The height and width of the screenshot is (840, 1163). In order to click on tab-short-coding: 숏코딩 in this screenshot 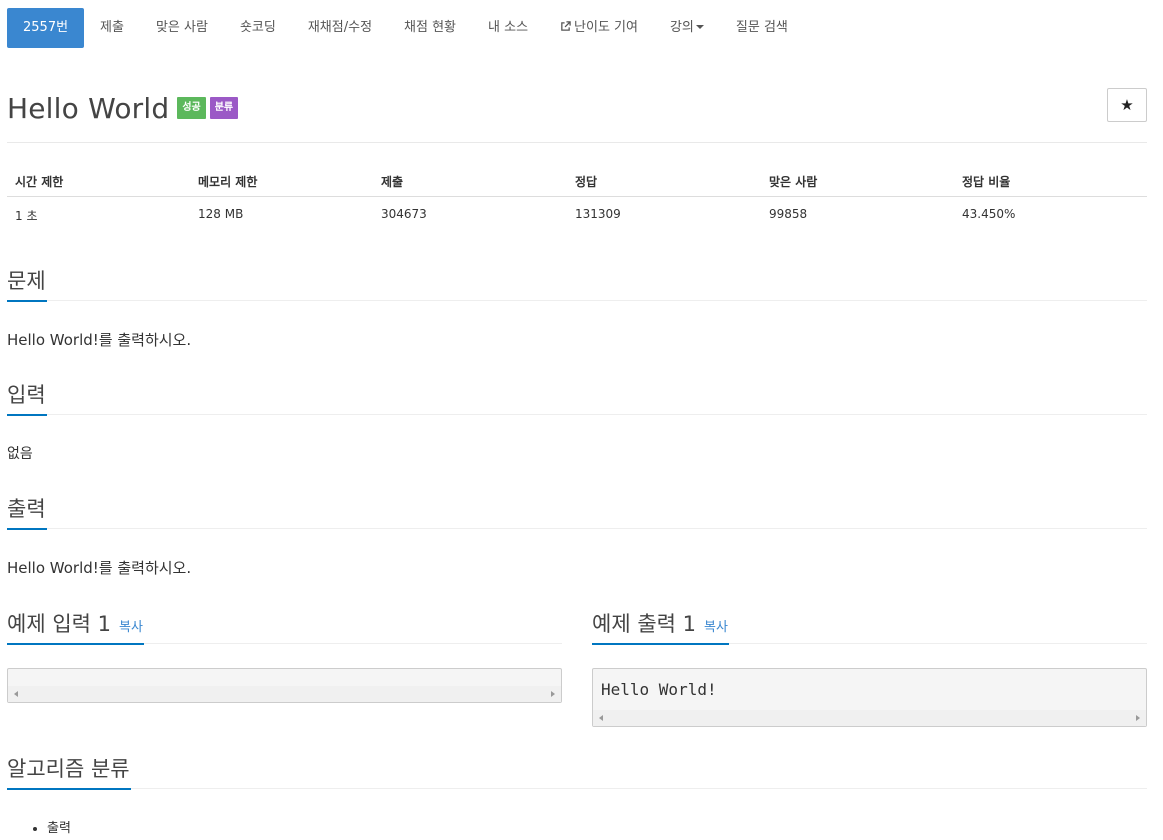, I will do `click(258, 28)`.